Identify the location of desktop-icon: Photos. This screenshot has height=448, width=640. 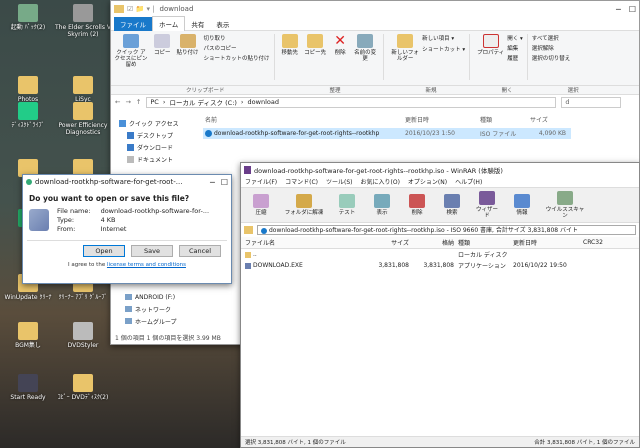
(28, 89).